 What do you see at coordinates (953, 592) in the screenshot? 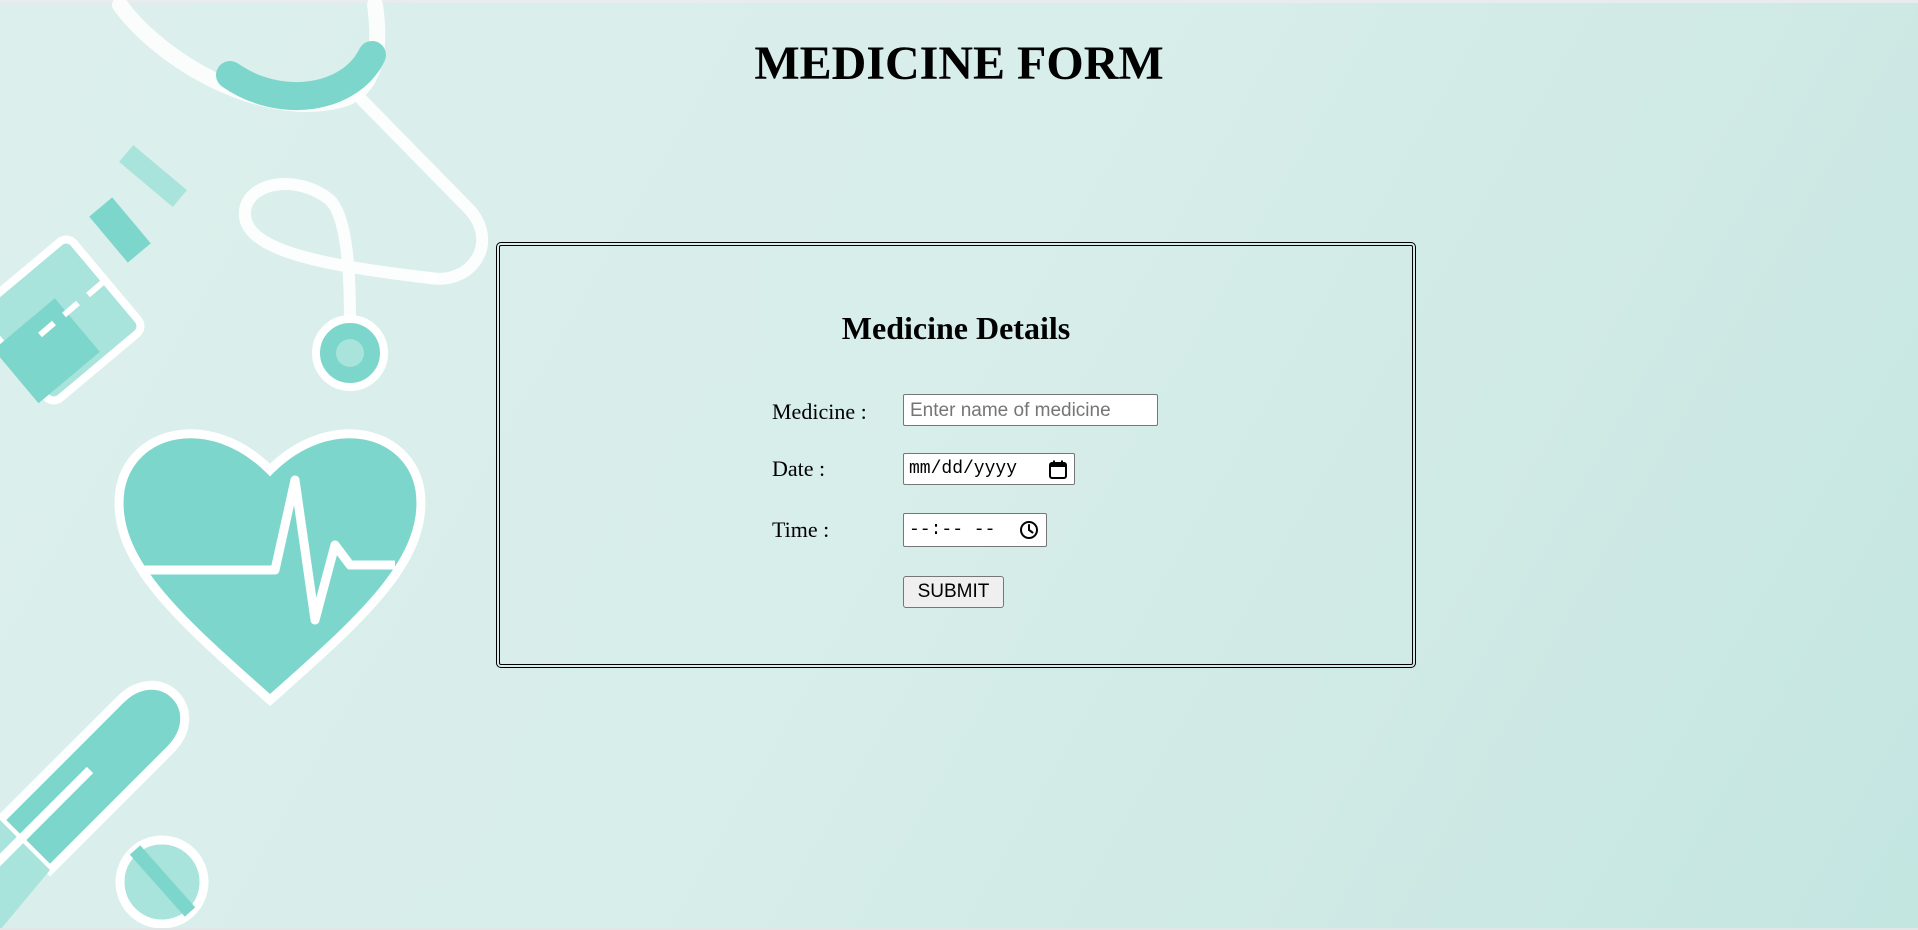
I see `submit-button: SUBMIT` at bounding box center [953, 592].